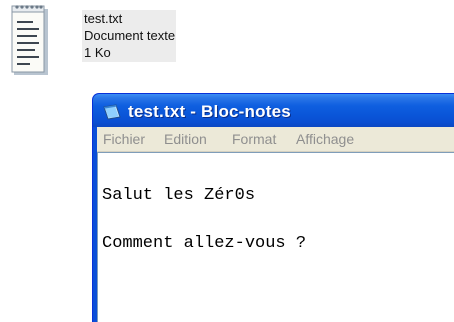 The width and height of the screenshot is (454, 322). What do you see at coordinates (209, 111) in the screenshot?
I see `window-title: test.txt - Bloc-notes` at bounding box center [209, 111].